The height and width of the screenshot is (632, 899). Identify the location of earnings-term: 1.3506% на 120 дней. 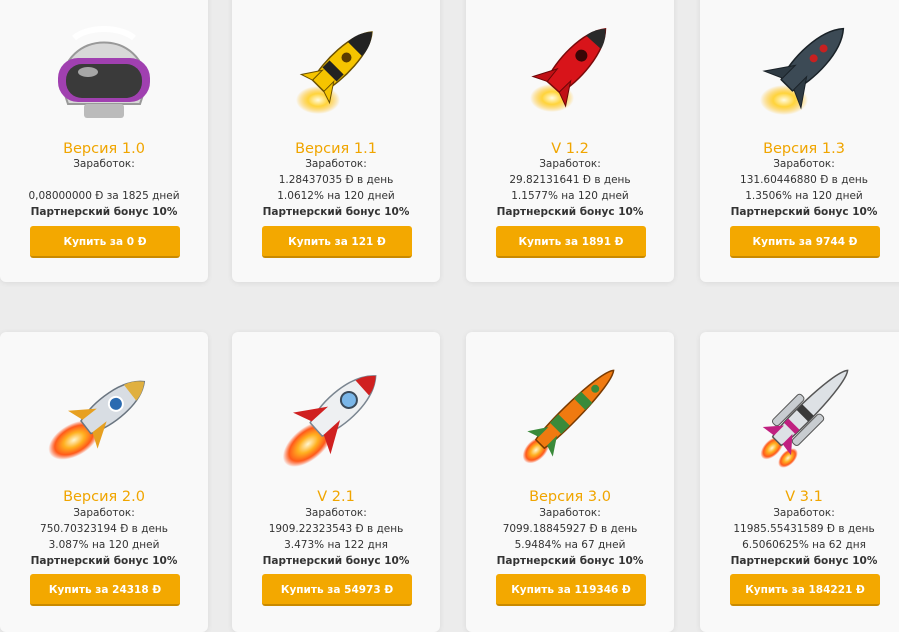
(804, 196).